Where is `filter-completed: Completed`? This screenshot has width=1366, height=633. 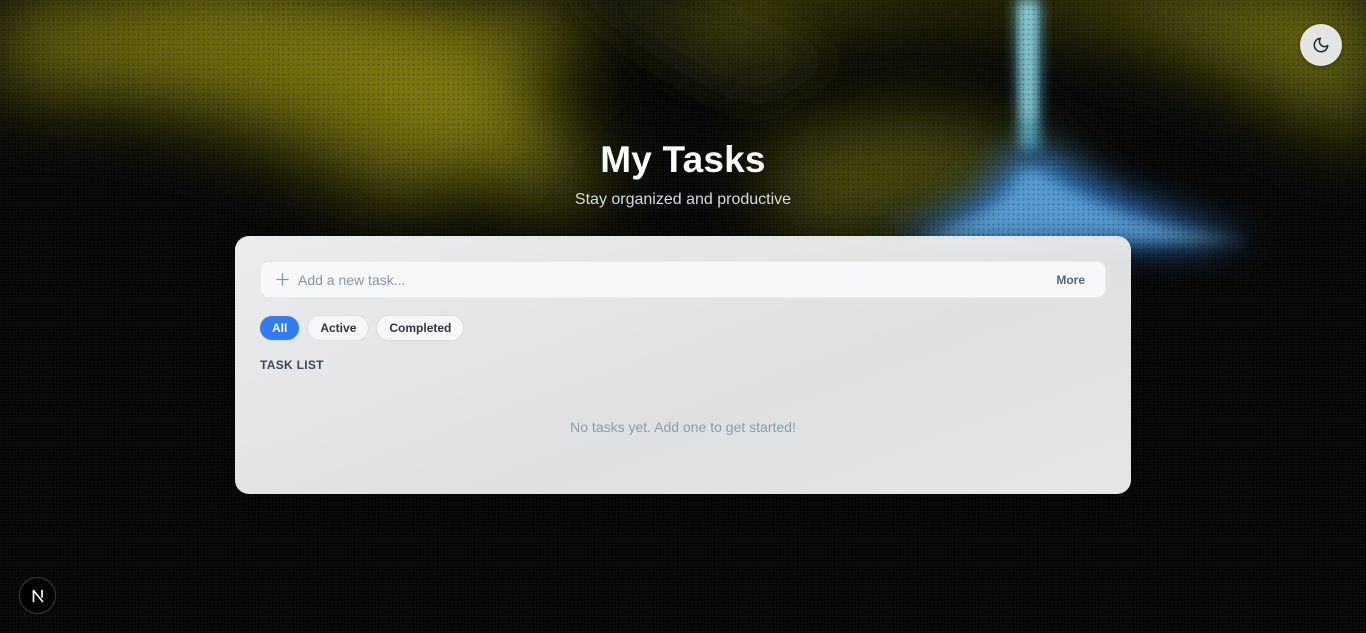 filter-completed: Completed is located at coordinates (420, 328).